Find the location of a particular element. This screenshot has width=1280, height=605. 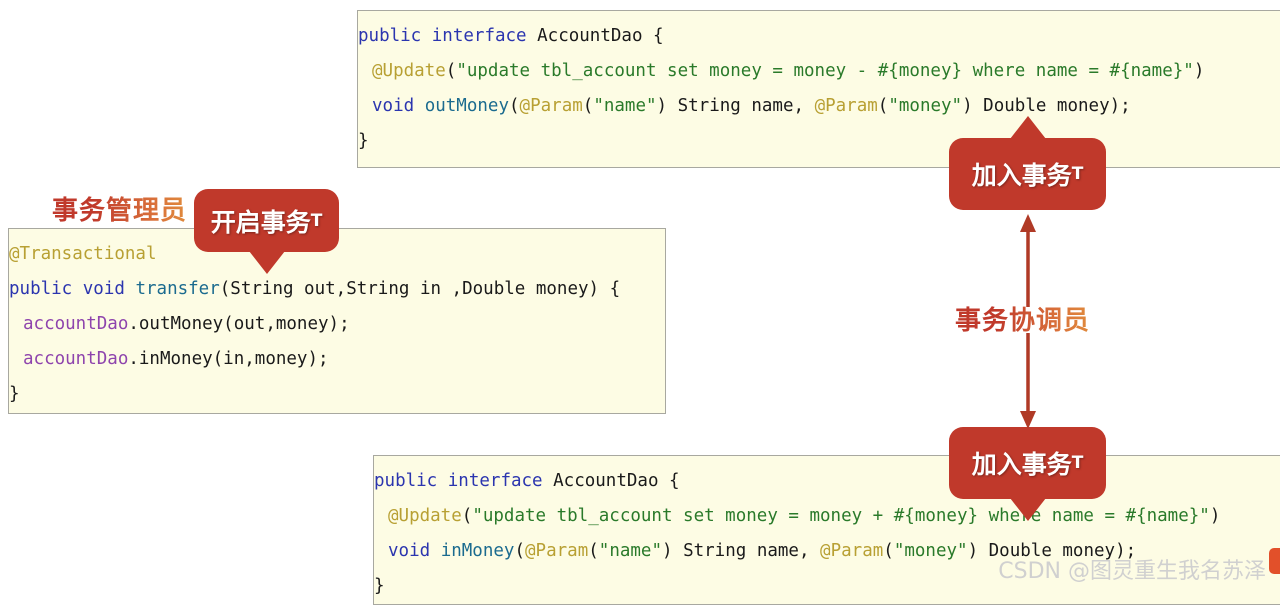

code-token: inMoney is located at coordinates (477, 551).